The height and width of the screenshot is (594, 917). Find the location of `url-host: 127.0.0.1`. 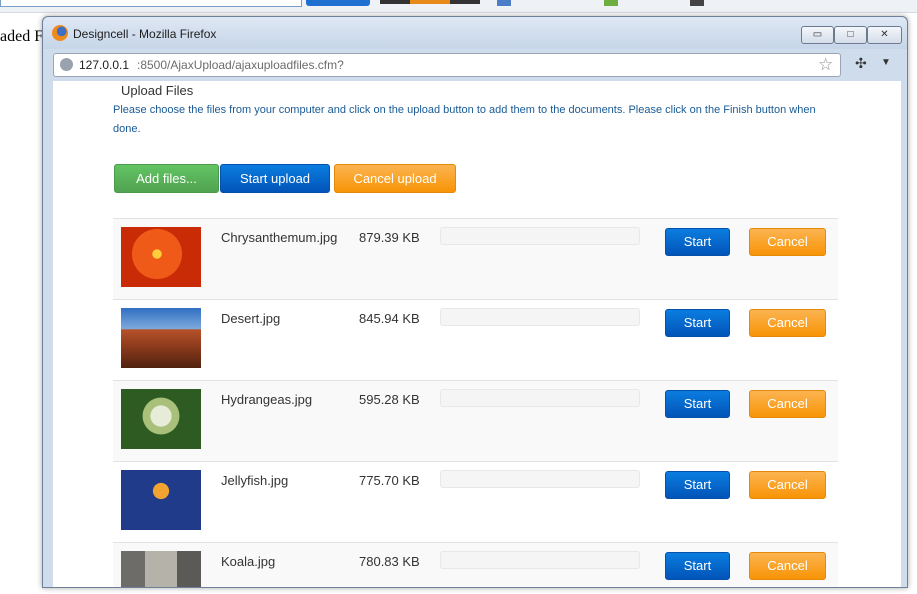

url-host: 127.0.0.1 is located at coordinates (104, 65).